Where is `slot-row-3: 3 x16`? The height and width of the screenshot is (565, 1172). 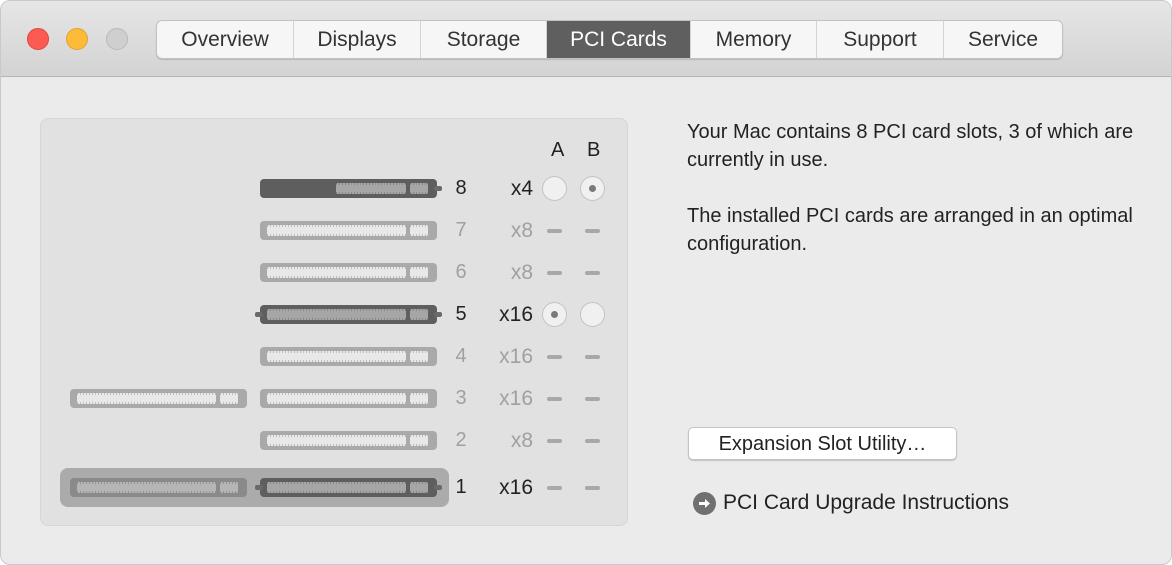 slot-row-3: 3 x16 is located at coordinates (321, 403).